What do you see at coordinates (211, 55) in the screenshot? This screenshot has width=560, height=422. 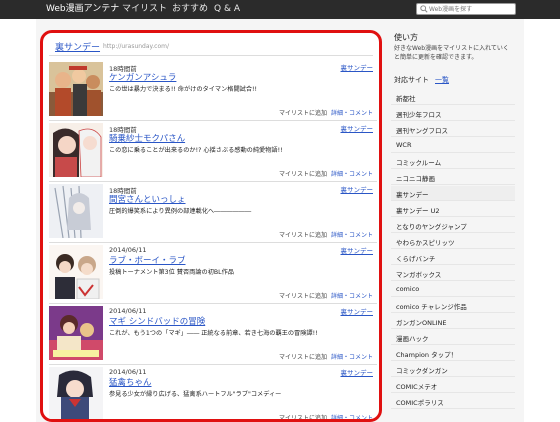 I see `divider` at bounding box center [211, 55].